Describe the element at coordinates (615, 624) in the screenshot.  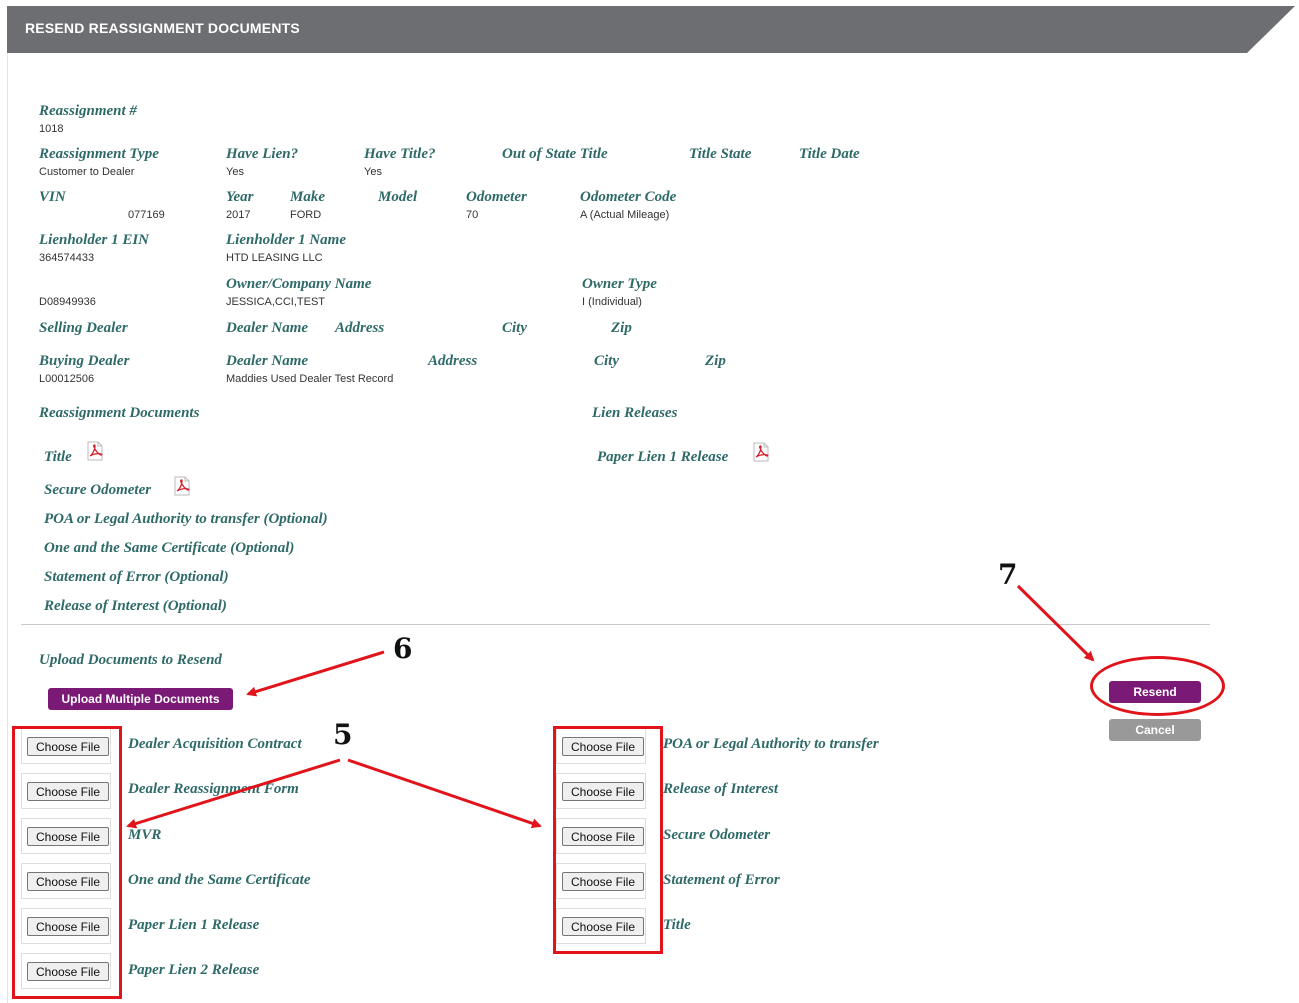
I see `section-divider` at that location.